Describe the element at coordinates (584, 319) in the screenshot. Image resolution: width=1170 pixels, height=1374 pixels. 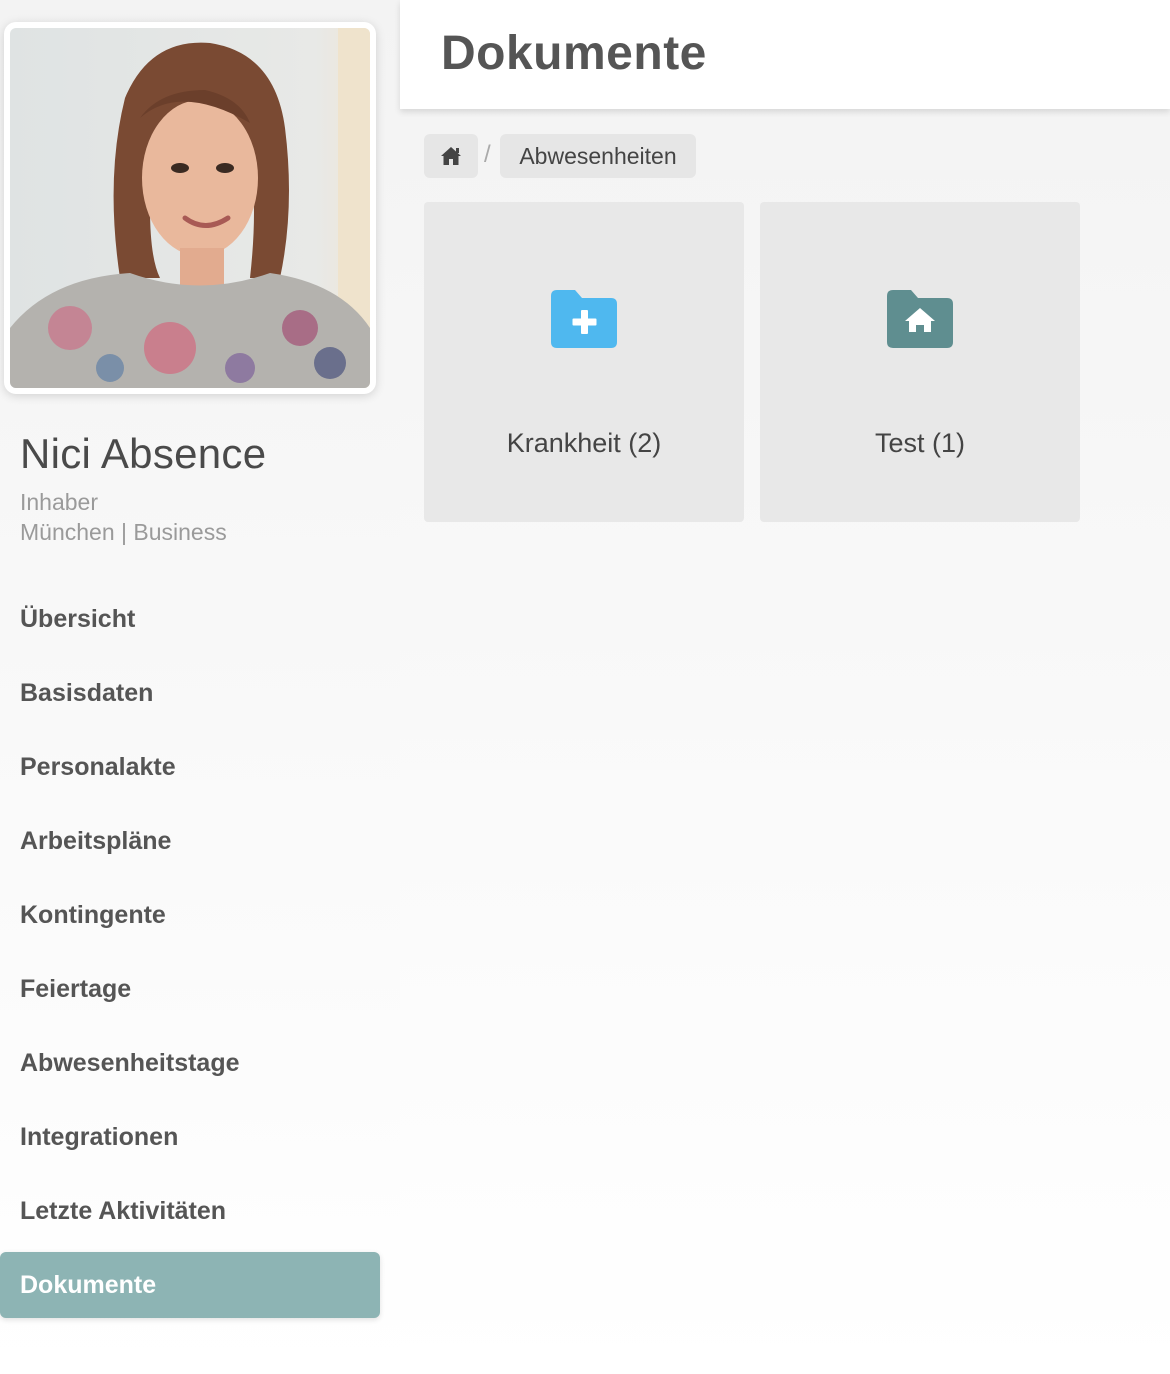
I see `folder-plus-icon` at that location.